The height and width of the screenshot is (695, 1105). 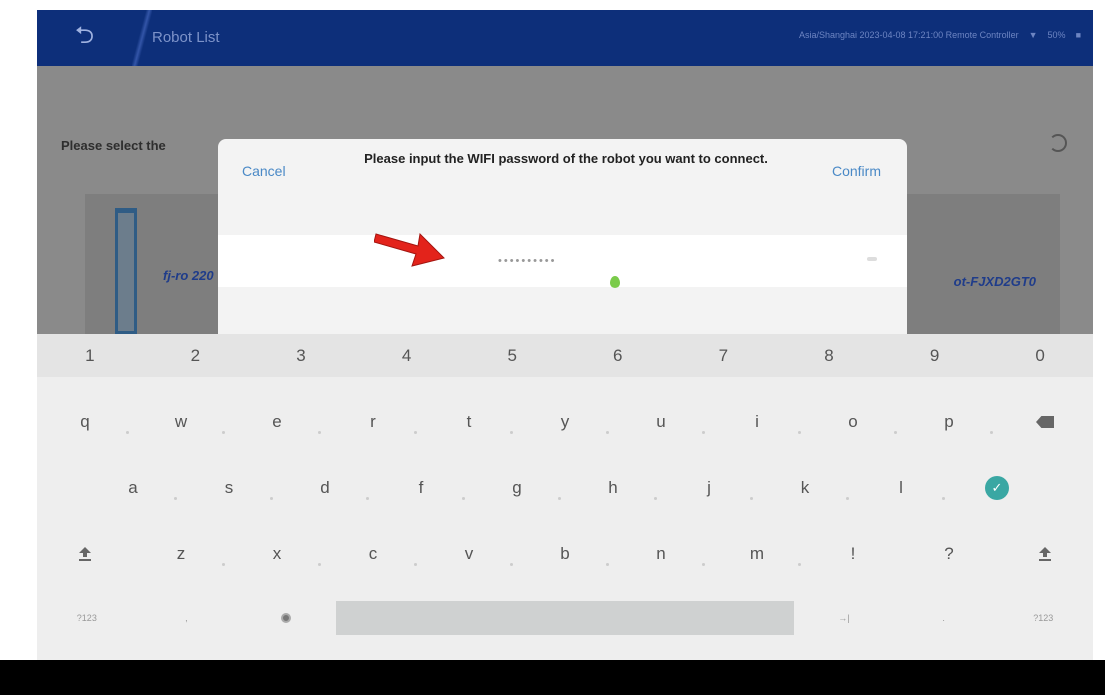 I want to click on key-l: l, so click(x=901, y=488).